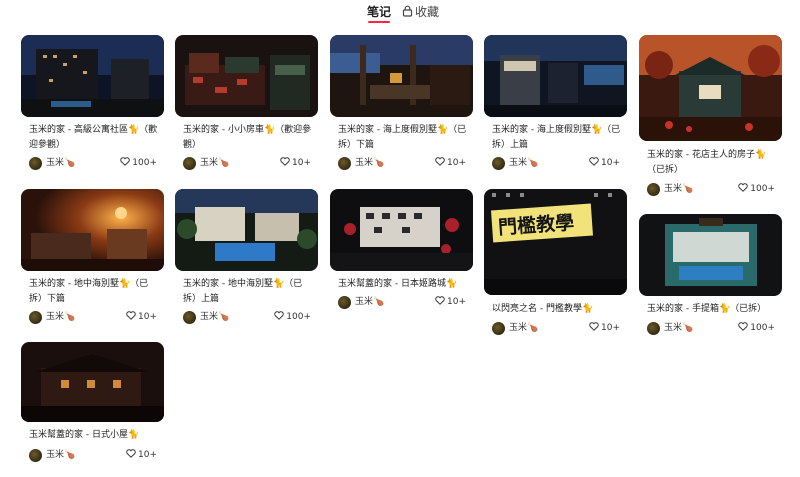  I want to click on note-title: 玉米的家 - 地中海別墅🐈（已拆）下篇, so click(95, 292).